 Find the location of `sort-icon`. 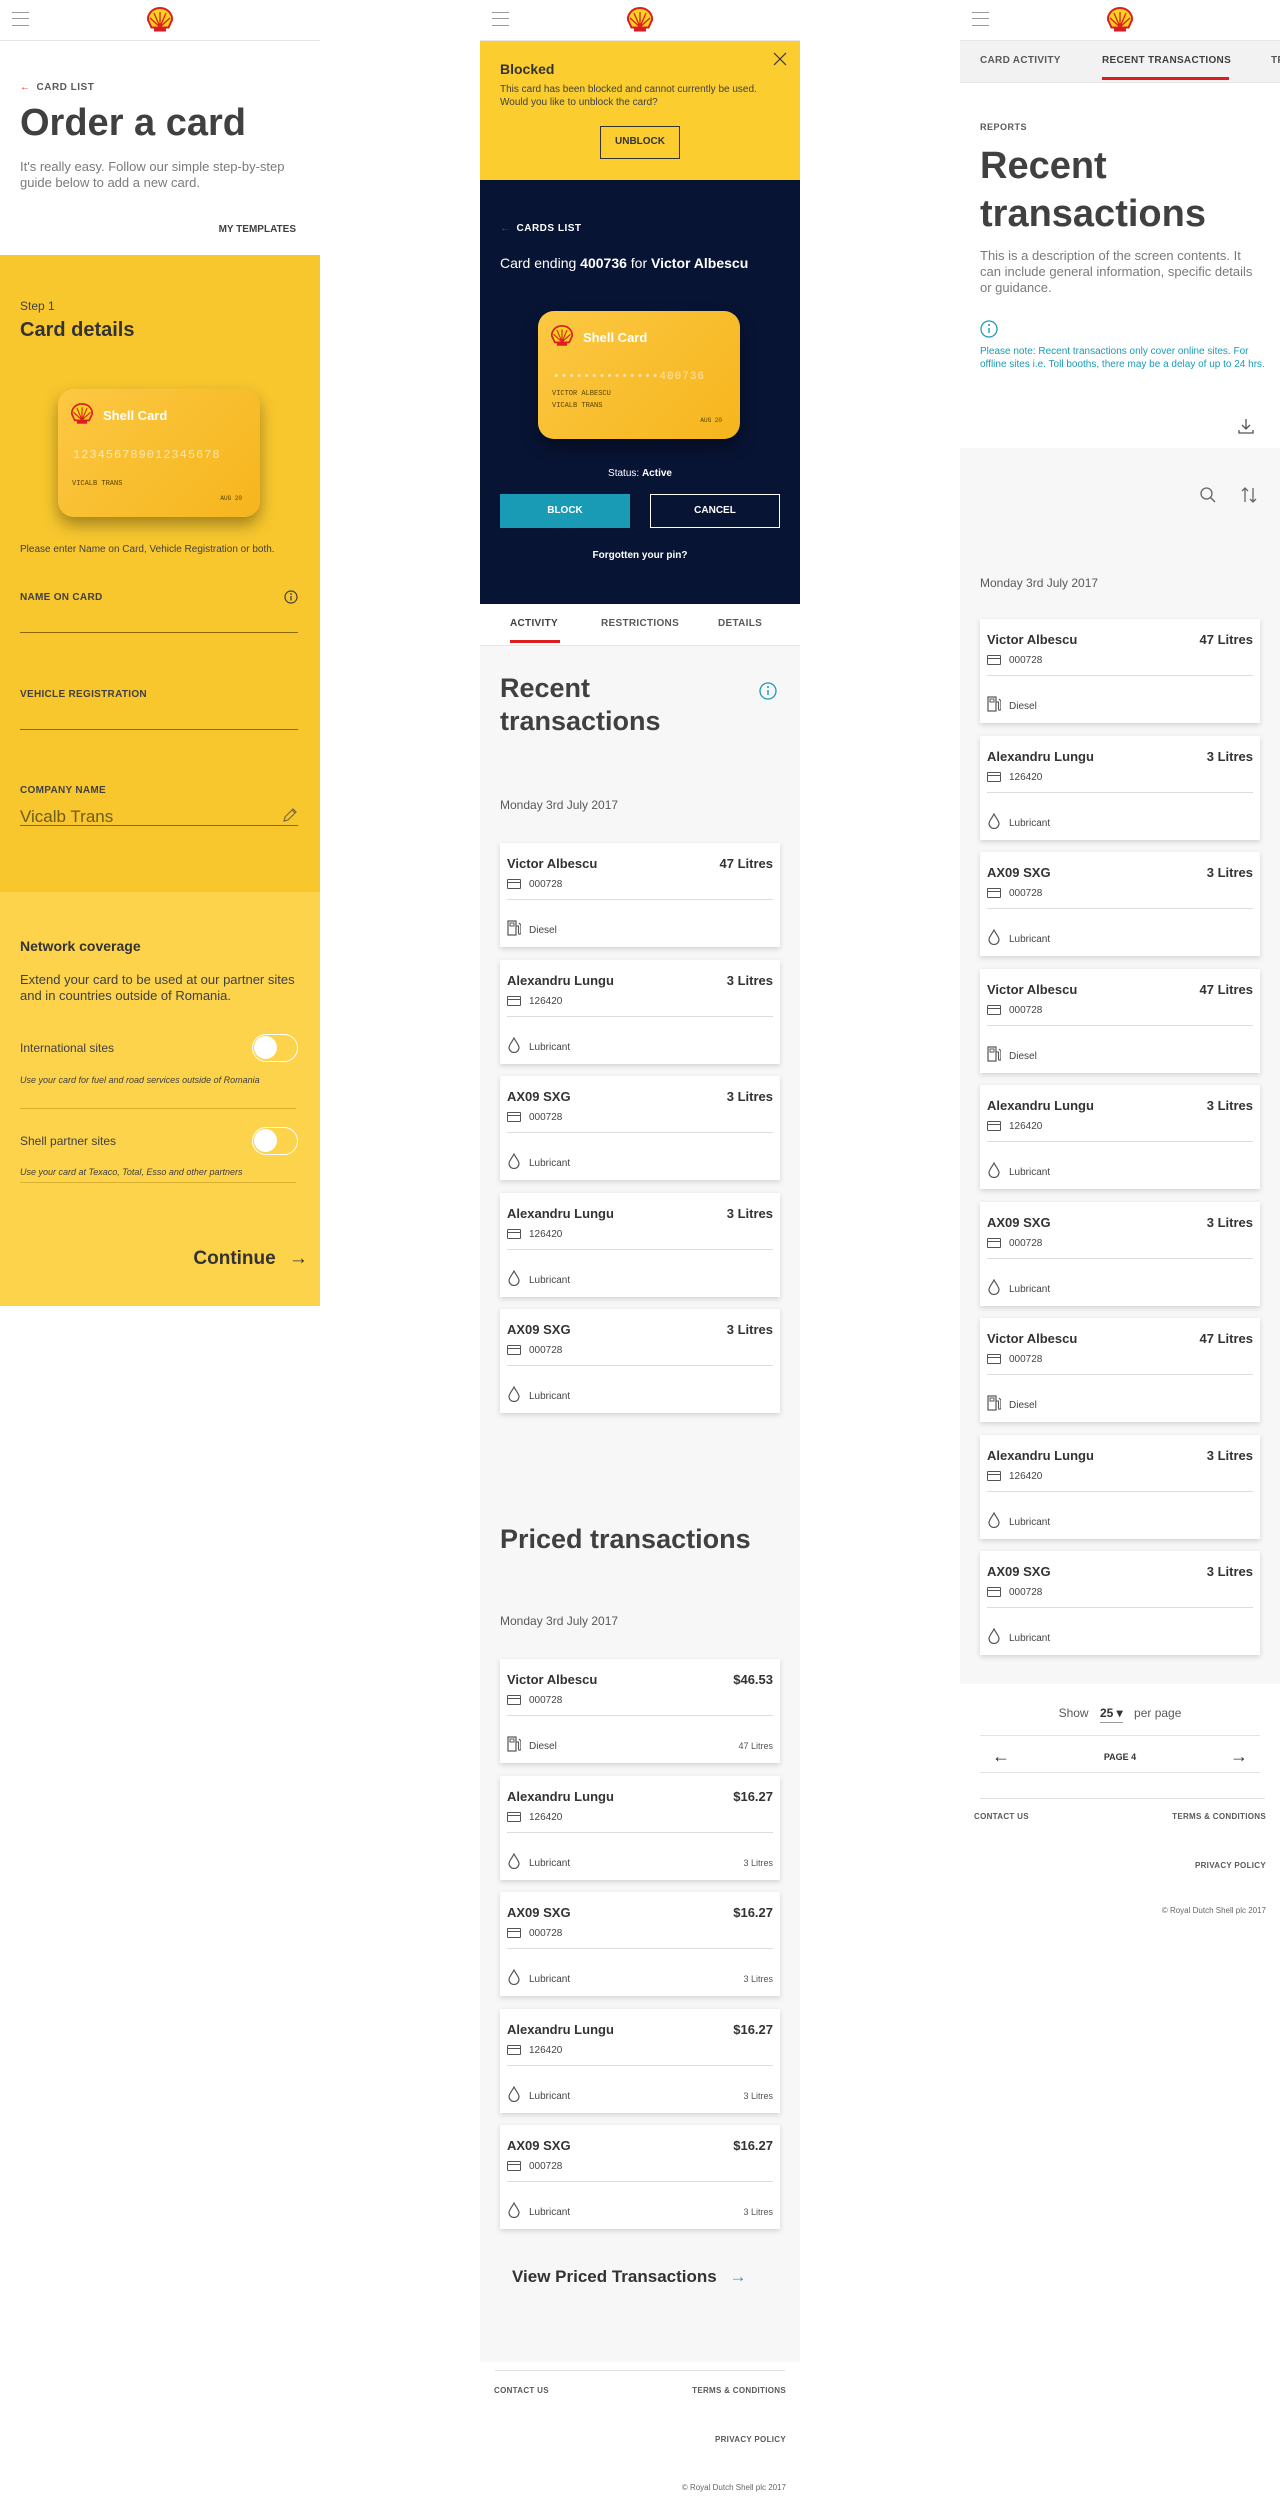

sort-icon is located at coordinates (1249, 495).